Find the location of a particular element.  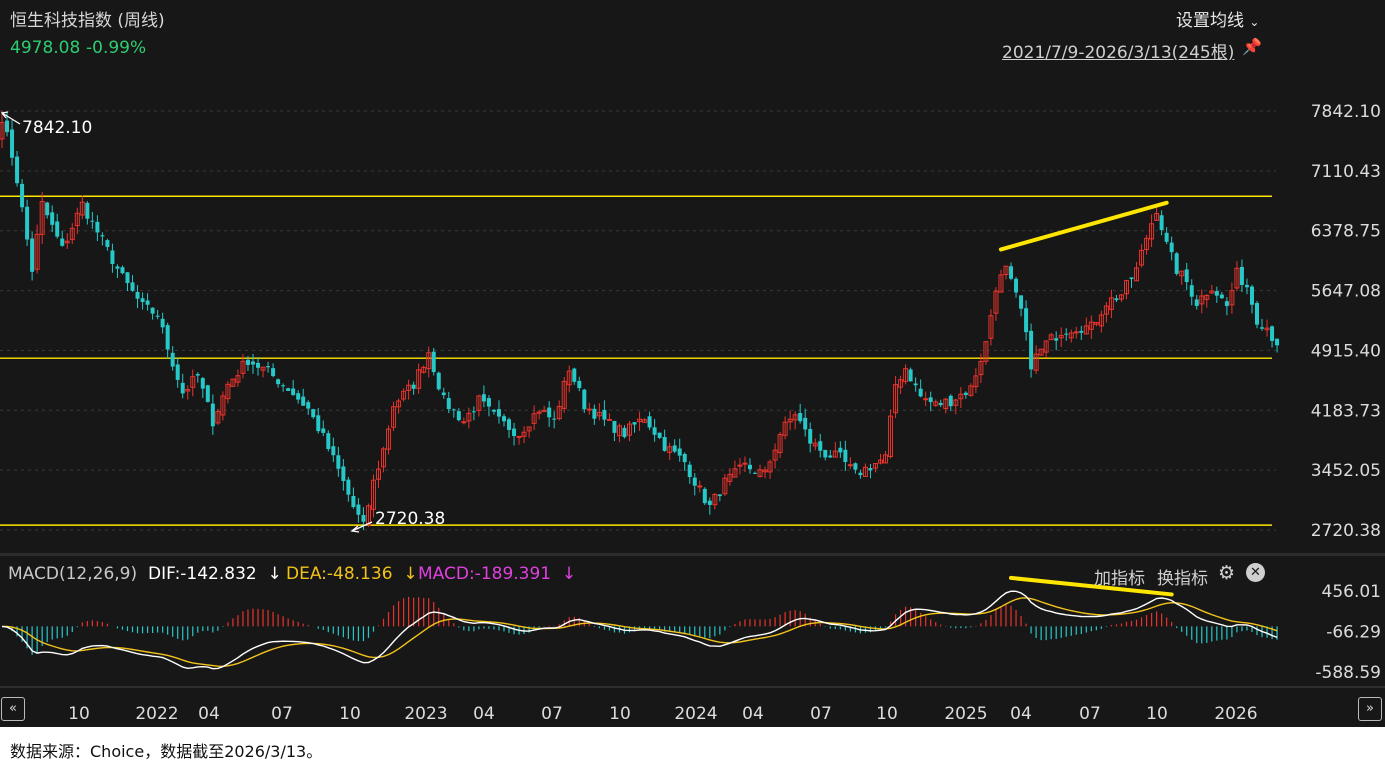

macd-tick-label: -66.29 is located at coordinates (1353, 633).